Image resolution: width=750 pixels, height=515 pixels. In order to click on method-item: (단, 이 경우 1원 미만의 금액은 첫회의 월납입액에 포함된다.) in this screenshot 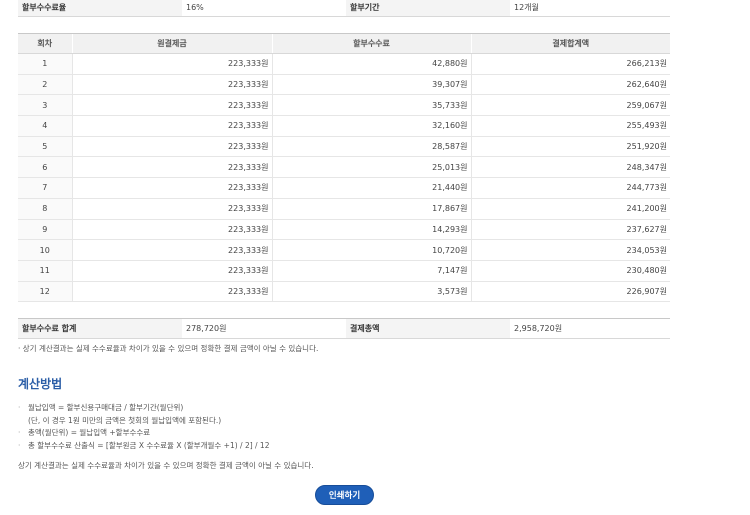, I will do `click(125, 420)`.